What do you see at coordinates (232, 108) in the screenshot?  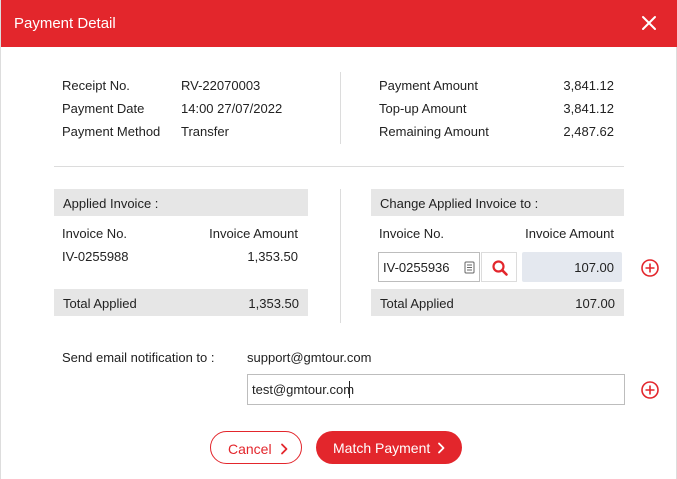 I see `payment-date-value: 14:00 27/07/2022` at bounding box center [232, 108].